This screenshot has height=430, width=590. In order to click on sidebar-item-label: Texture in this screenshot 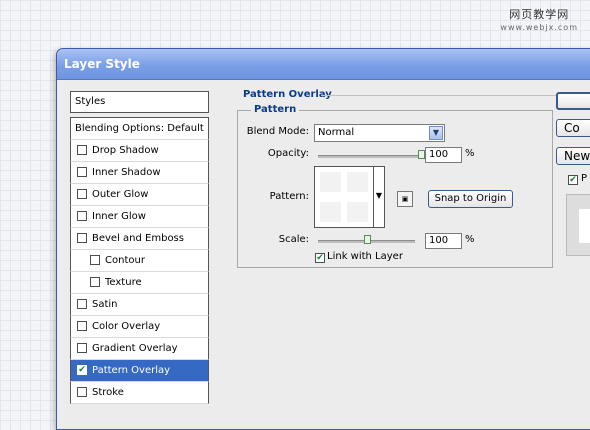, I will do `click(123, 282)`.